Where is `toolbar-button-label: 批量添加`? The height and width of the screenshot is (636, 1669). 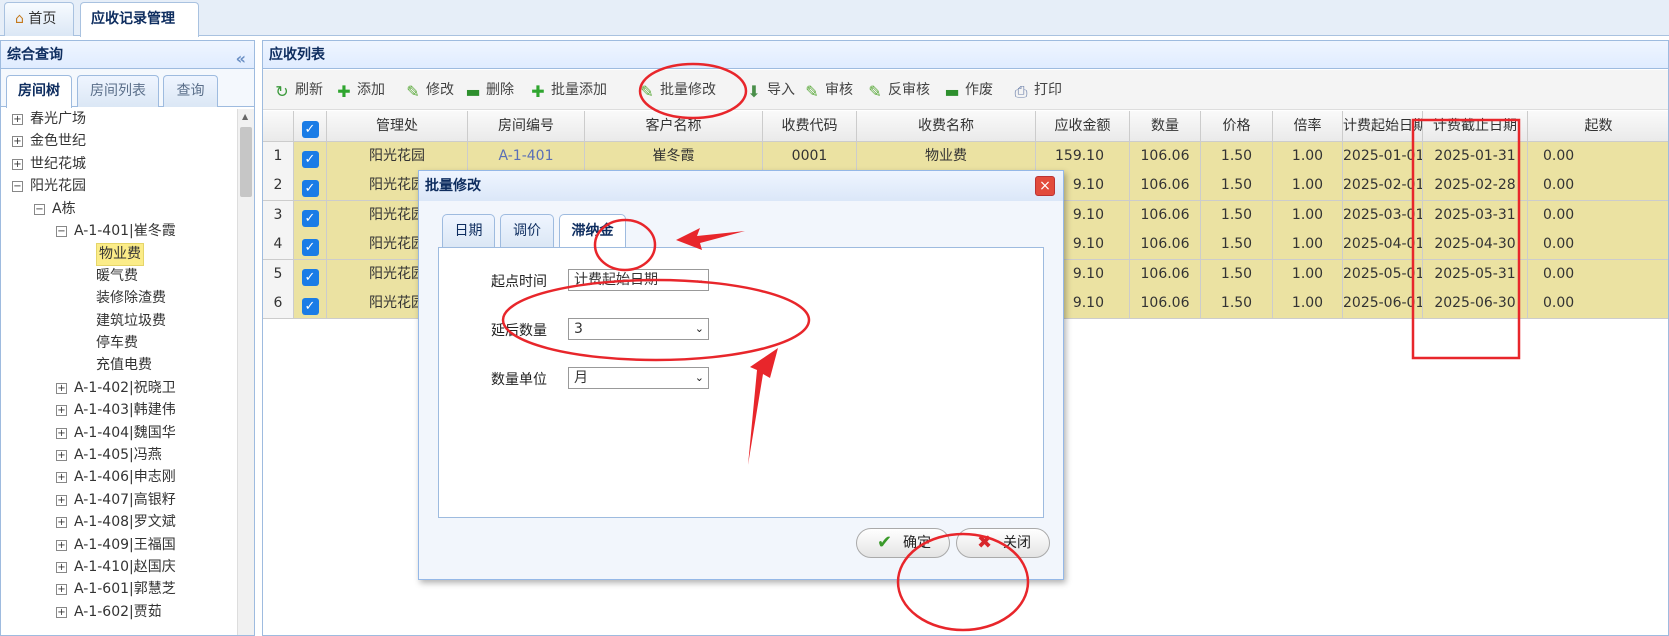 toolbar-button-label: 批量添加 is located at coordinates (579, 90).